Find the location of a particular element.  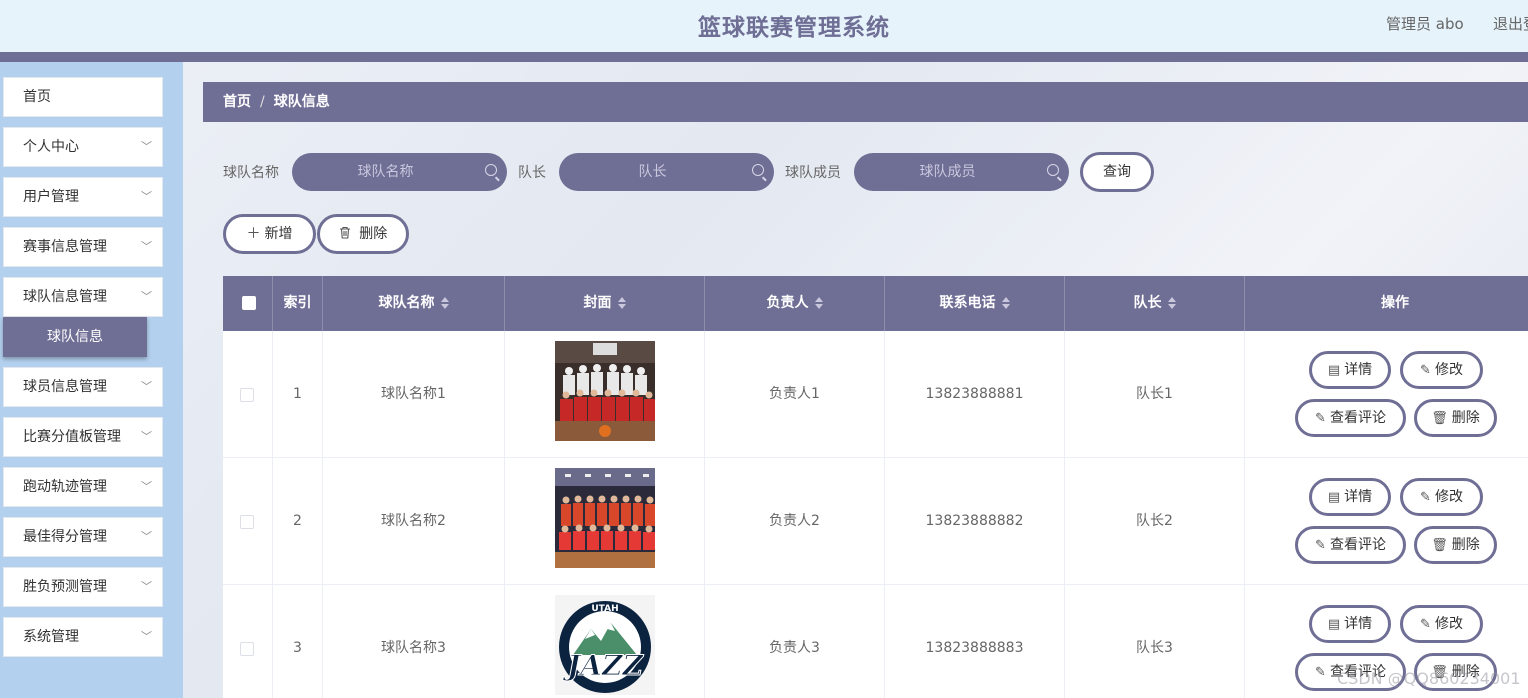

team-name-input is located at coordinates (399, 172).